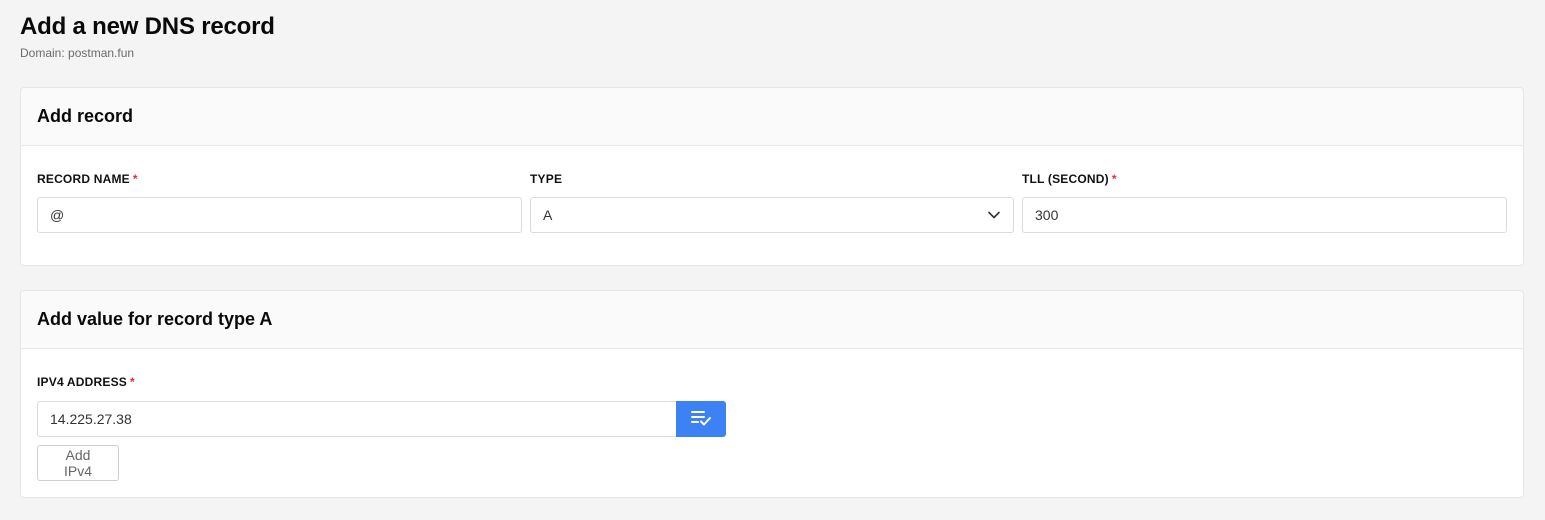 This screenshot has width=1545, height=520. I want to click on list-check-icon, so click(701, 419).